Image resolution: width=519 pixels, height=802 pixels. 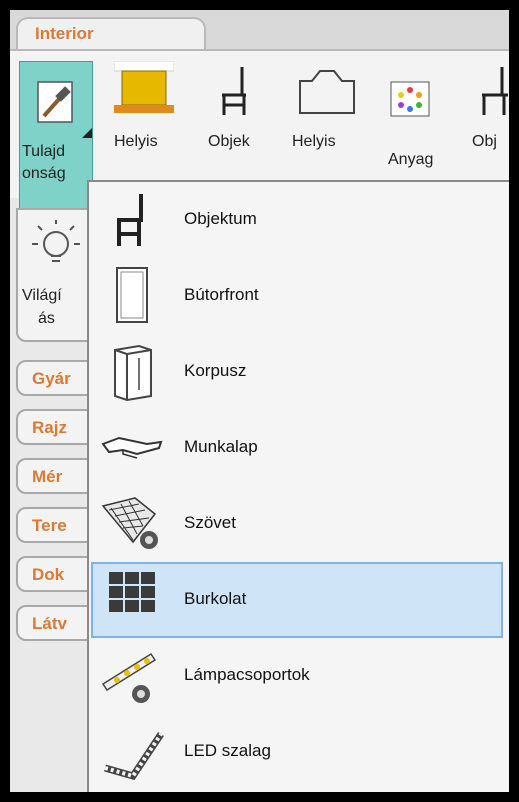 What do you see at coordinates (56, 135) in the screenshot?
I see `properties-button: Tulajd onság` at bounding box center [56, 135].